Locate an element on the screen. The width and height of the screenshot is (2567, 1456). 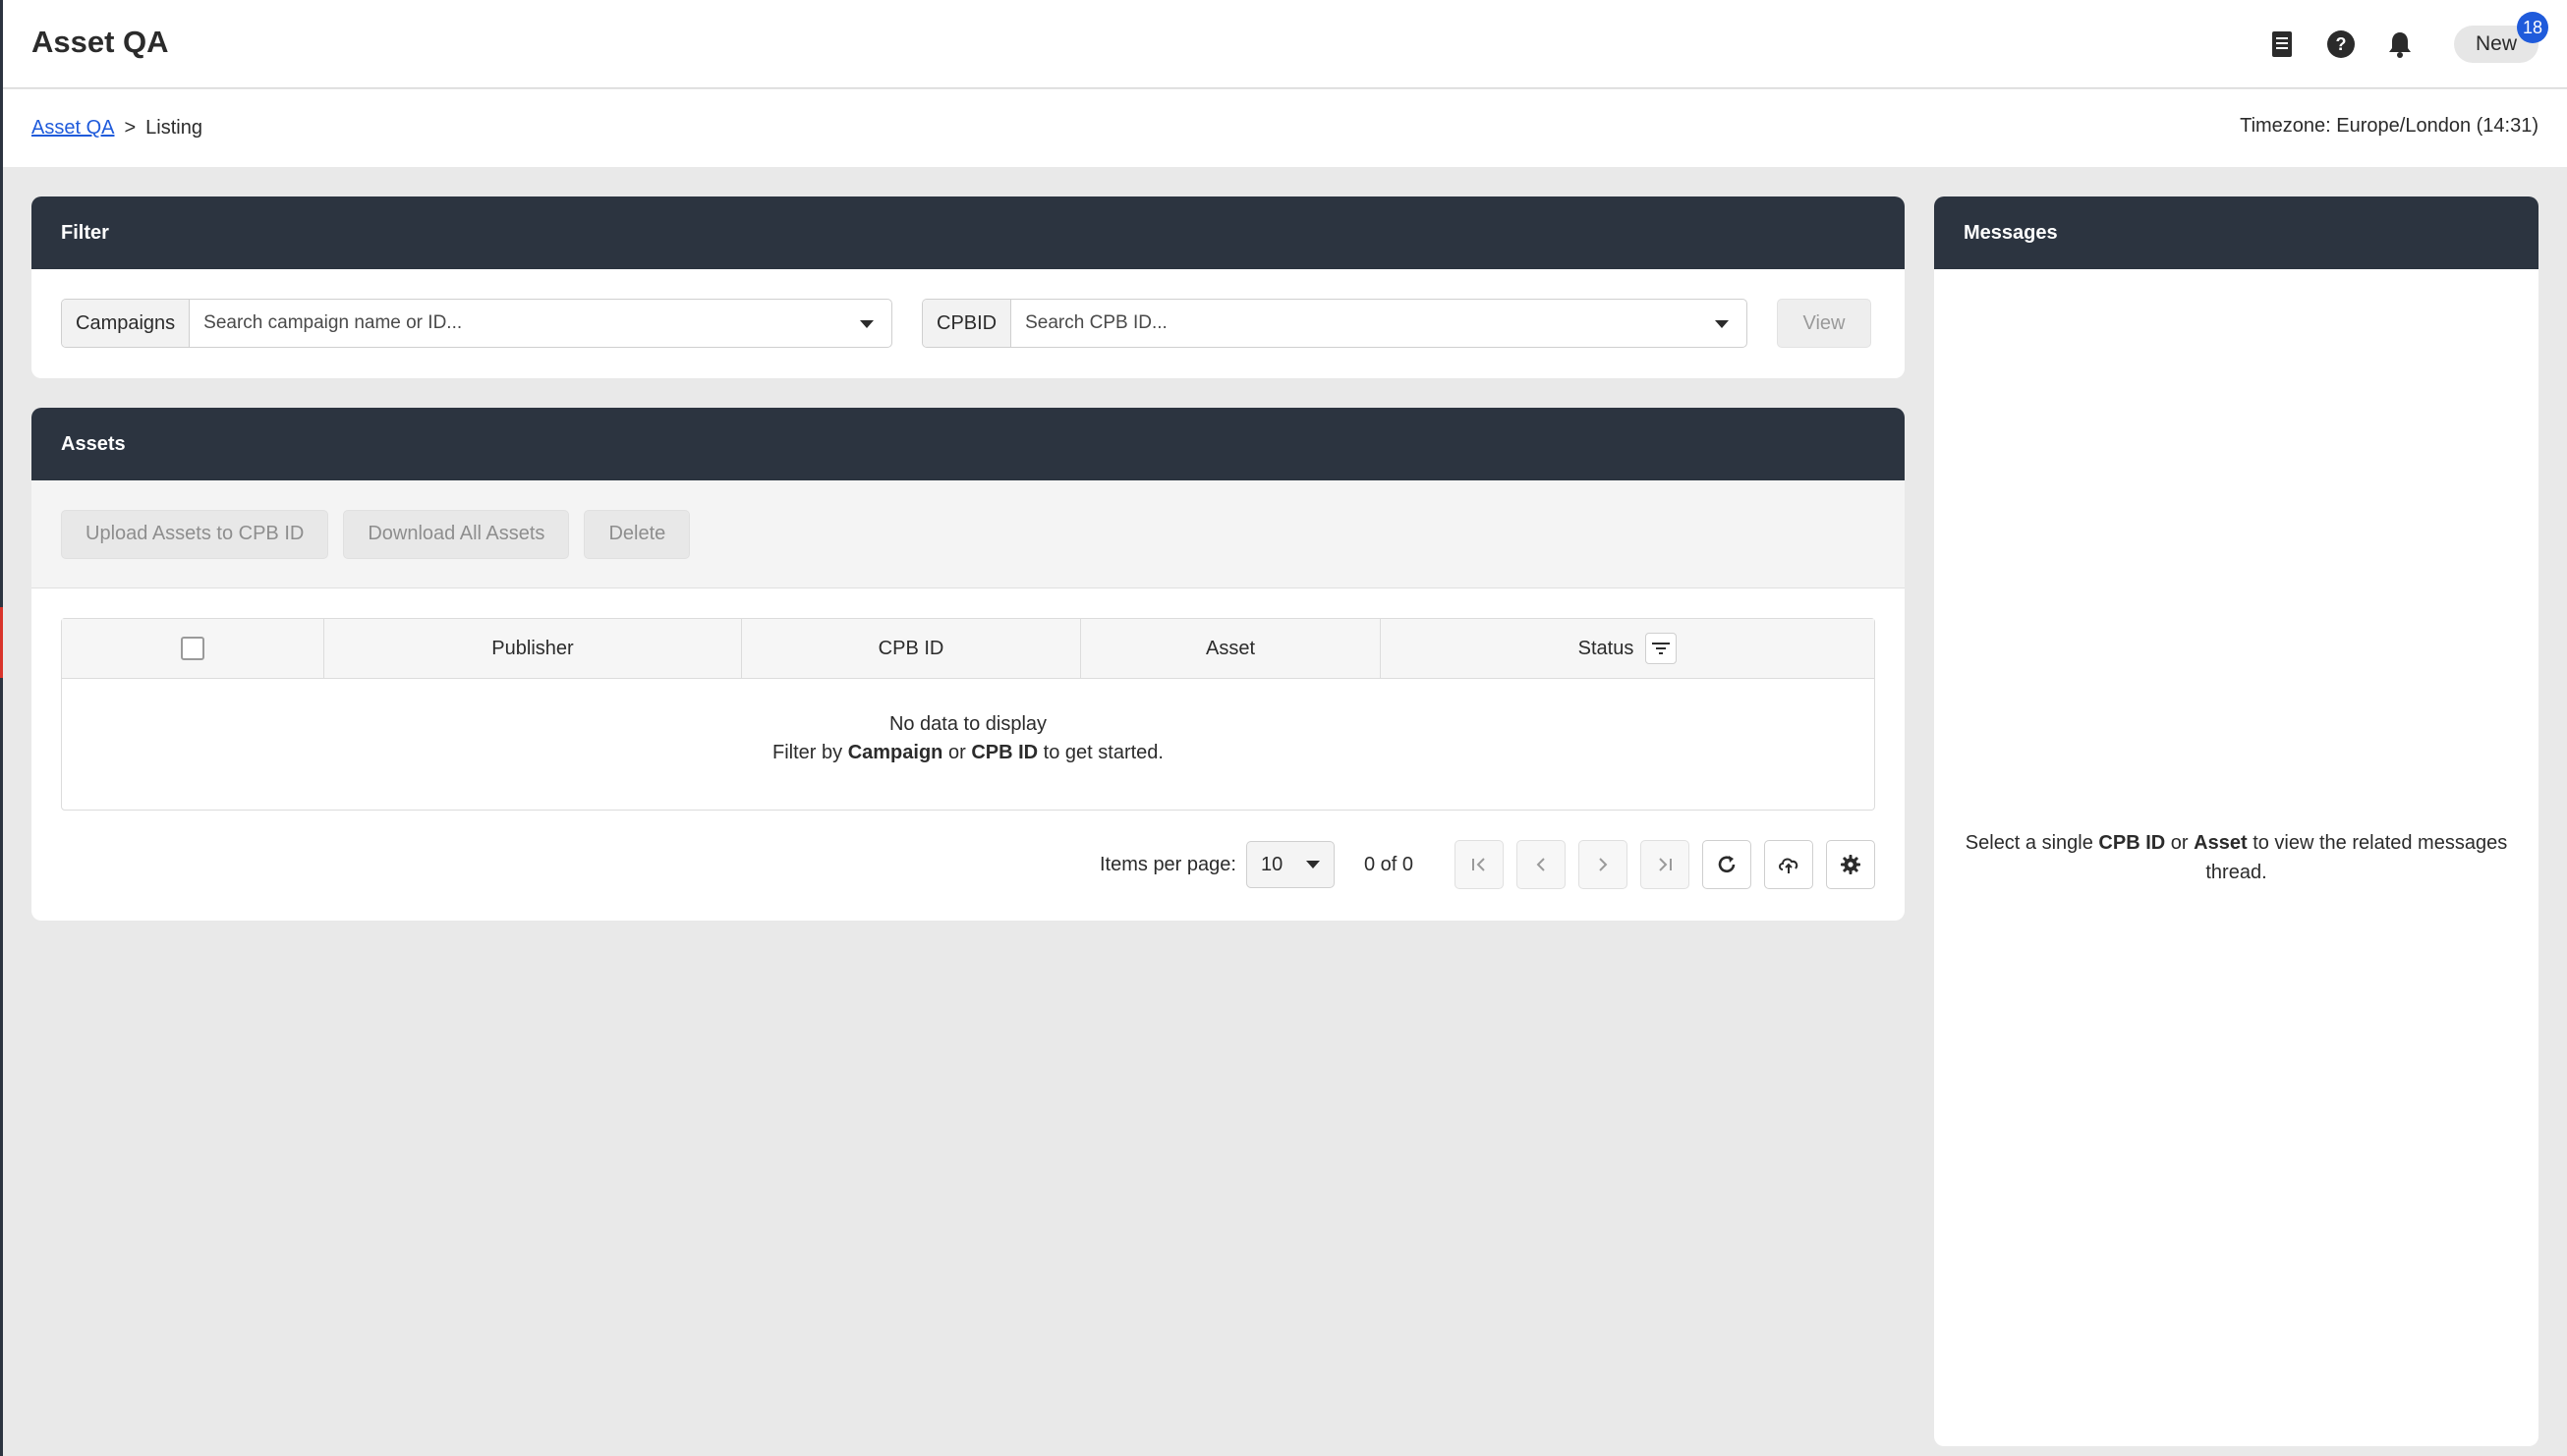
page-range-label: 0 of 0 is located at coordinates (1388, 864).